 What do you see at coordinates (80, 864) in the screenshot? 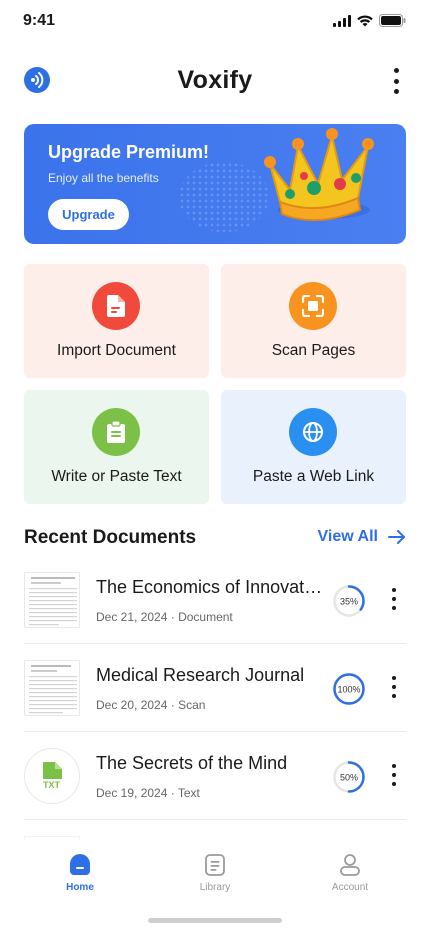
I see `home-icon` at bounding box center [80, 864].